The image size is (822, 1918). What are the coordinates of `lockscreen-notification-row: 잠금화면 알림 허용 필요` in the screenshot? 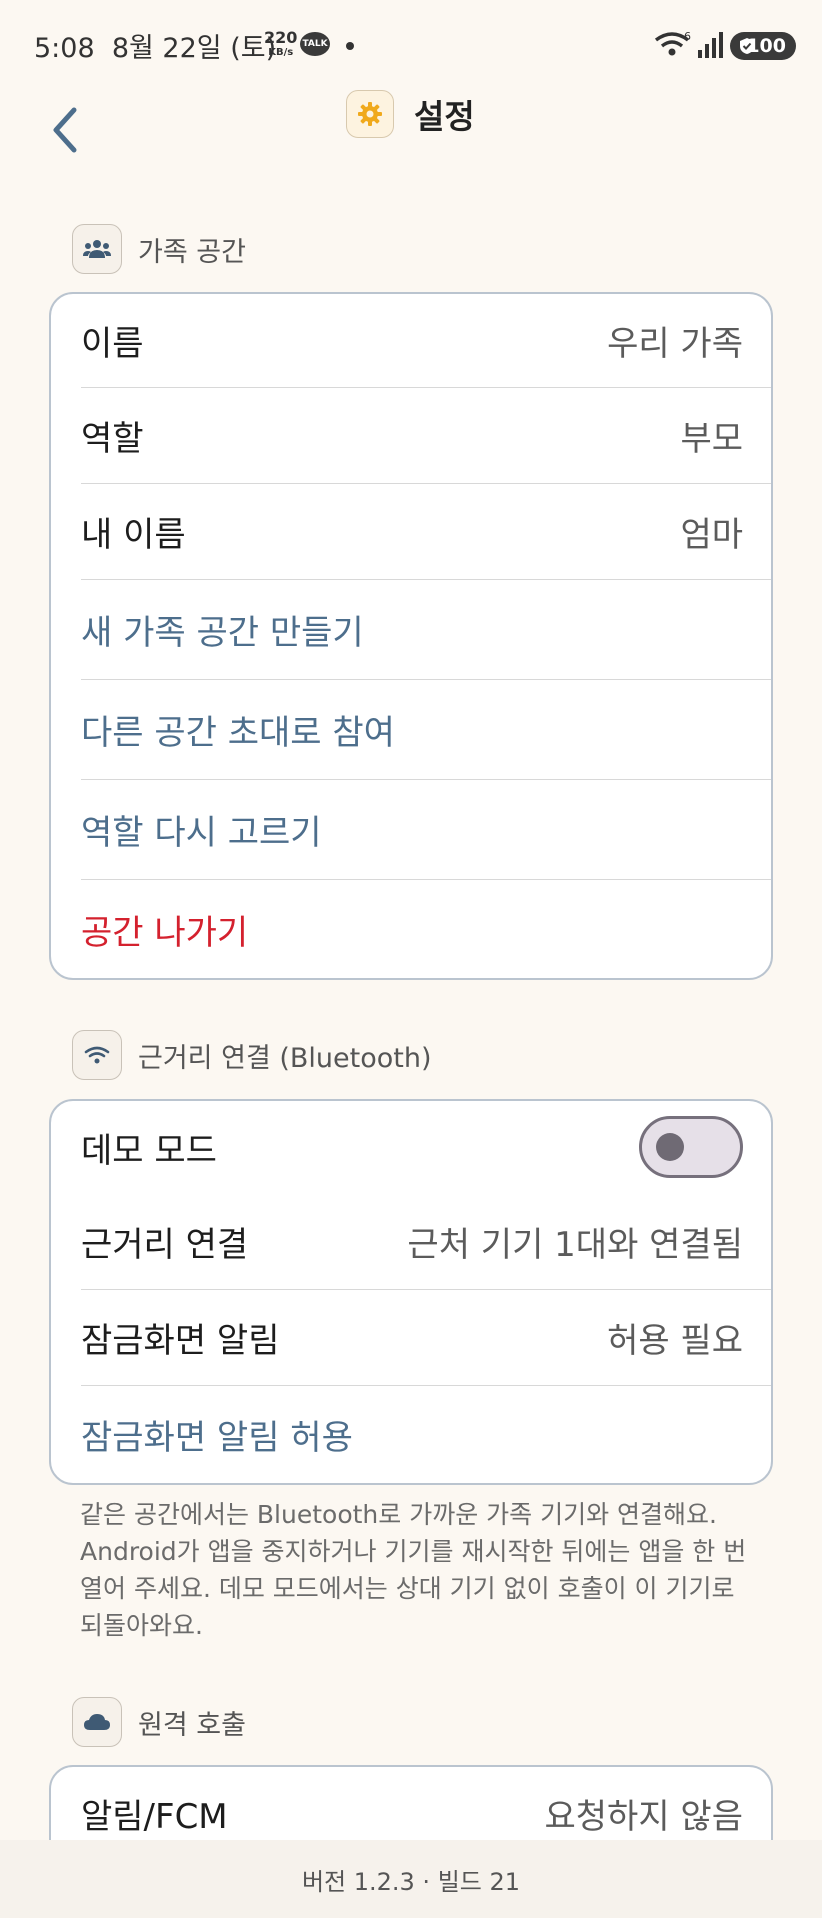 It's located at (411, 1337).